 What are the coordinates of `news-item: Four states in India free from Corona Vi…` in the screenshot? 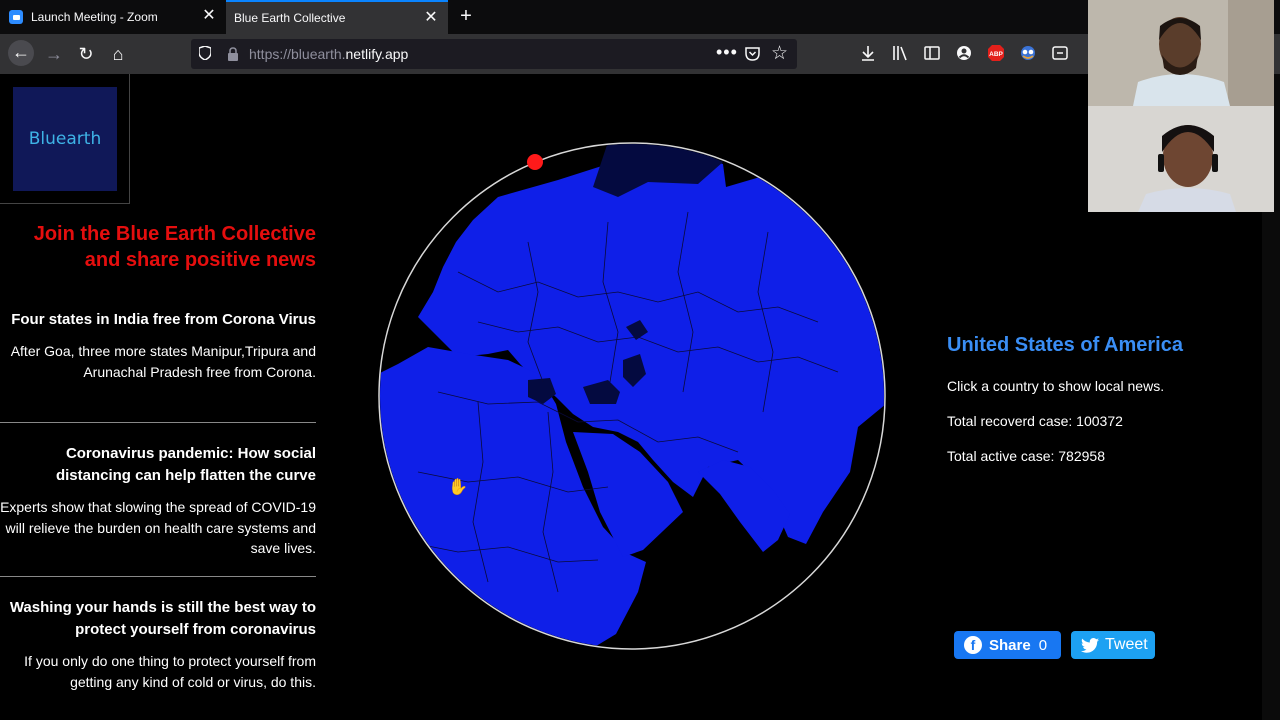 It's located at (158, 345).